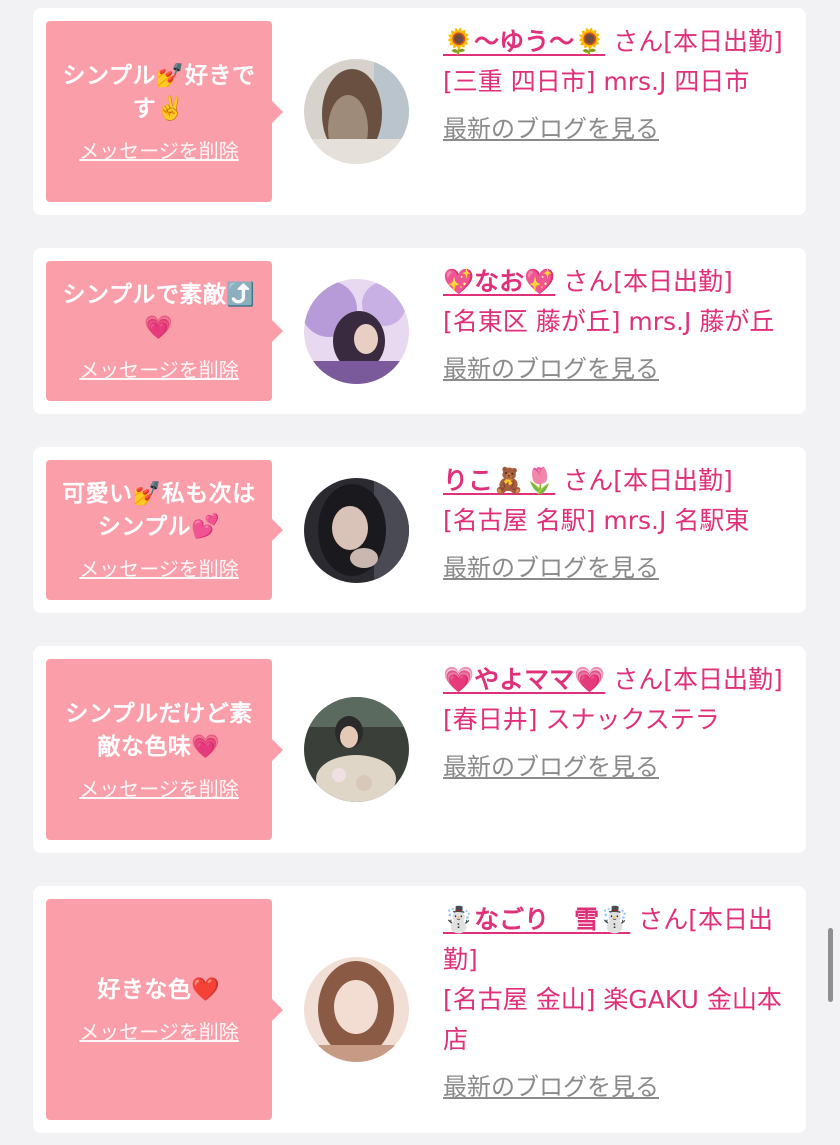 The width and height of the screenshot is (840, 1145). Describe the element at coordinates (159, 990) in the screenshot. I see `message-text: 好きな色❤️` at that location.